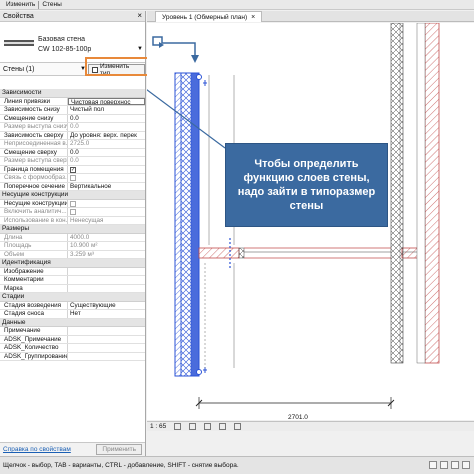 This screenshot has height=474, width=474. I want to click on properties-title: Свойства, so click(18, 16).